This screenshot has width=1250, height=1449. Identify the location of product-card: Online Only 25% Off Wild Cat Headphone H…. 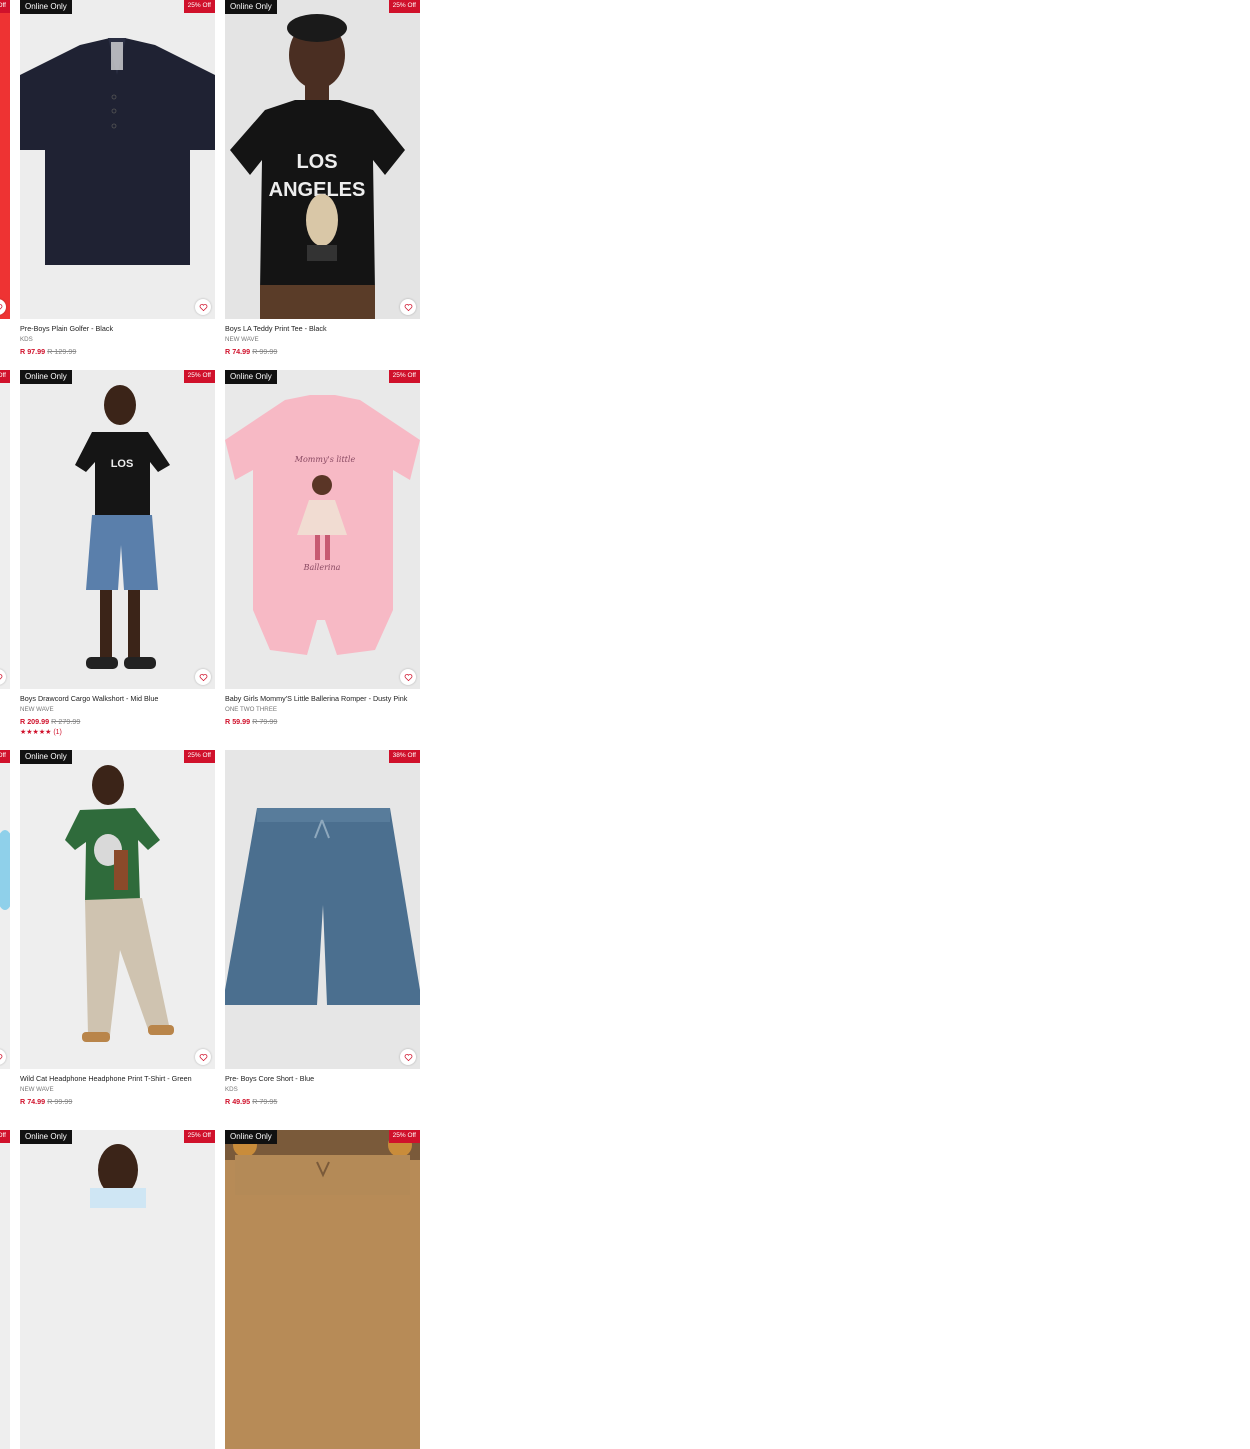
(117, 928).